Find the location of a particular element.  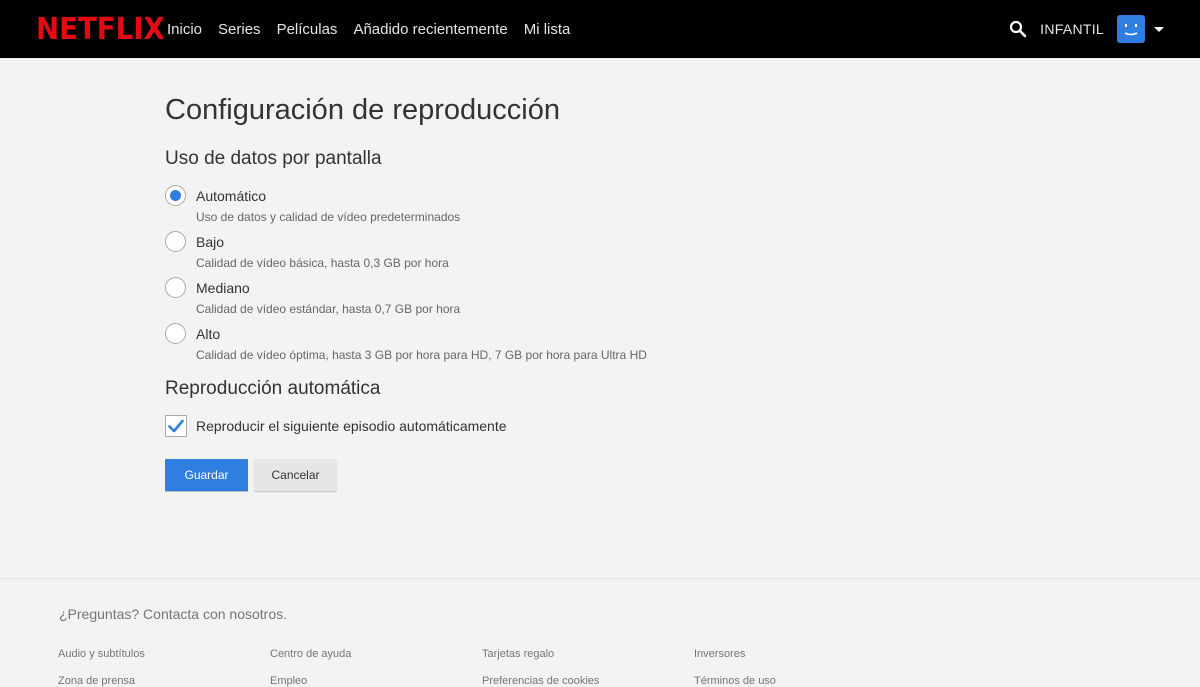

radio-mediano is located at coordinates (175, 287).